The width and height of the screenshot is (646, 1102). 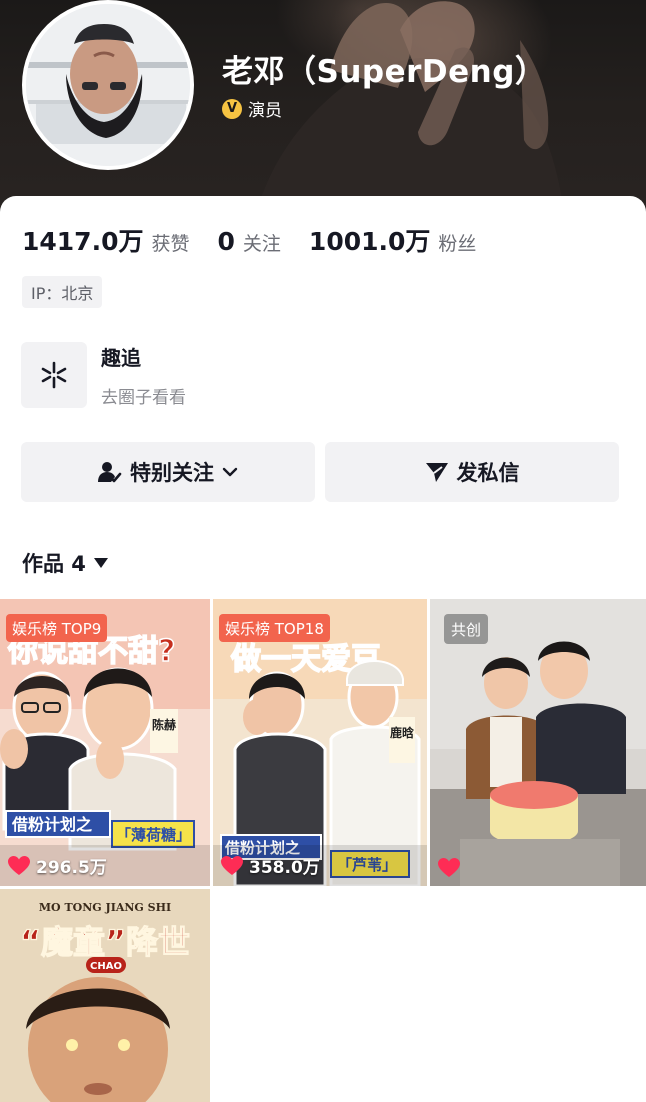 What do you see at coordinates (230, 472) in the screenshot?
I see `chevron-down-icon` at bounding box center [230, 472].